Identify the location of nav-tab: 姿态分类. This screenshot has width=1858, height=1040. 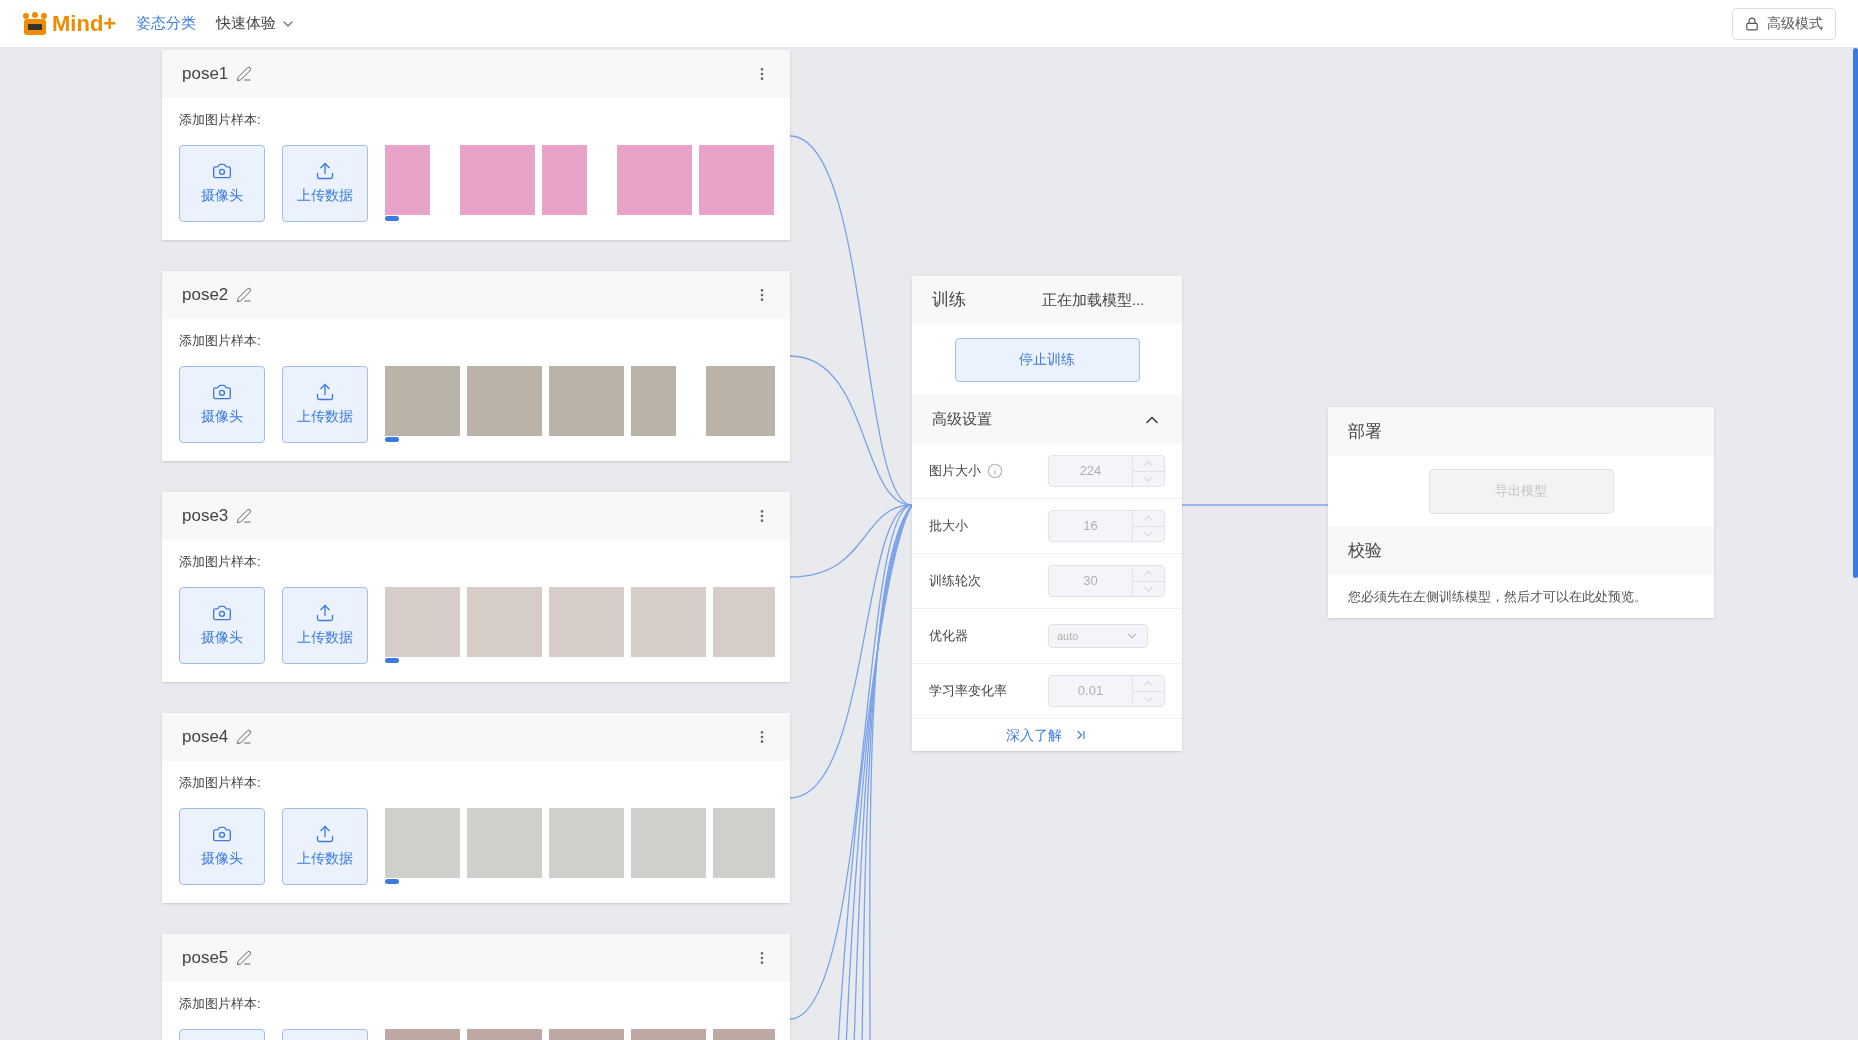
(166, 23).